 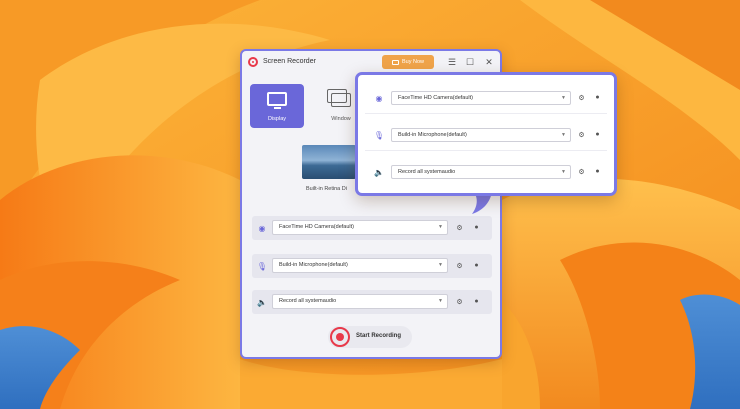 What do you see at coordinates (412, 62) in the screenshot?
I see `buy-now-label: Buy Now` at bounding box center [412, 62].